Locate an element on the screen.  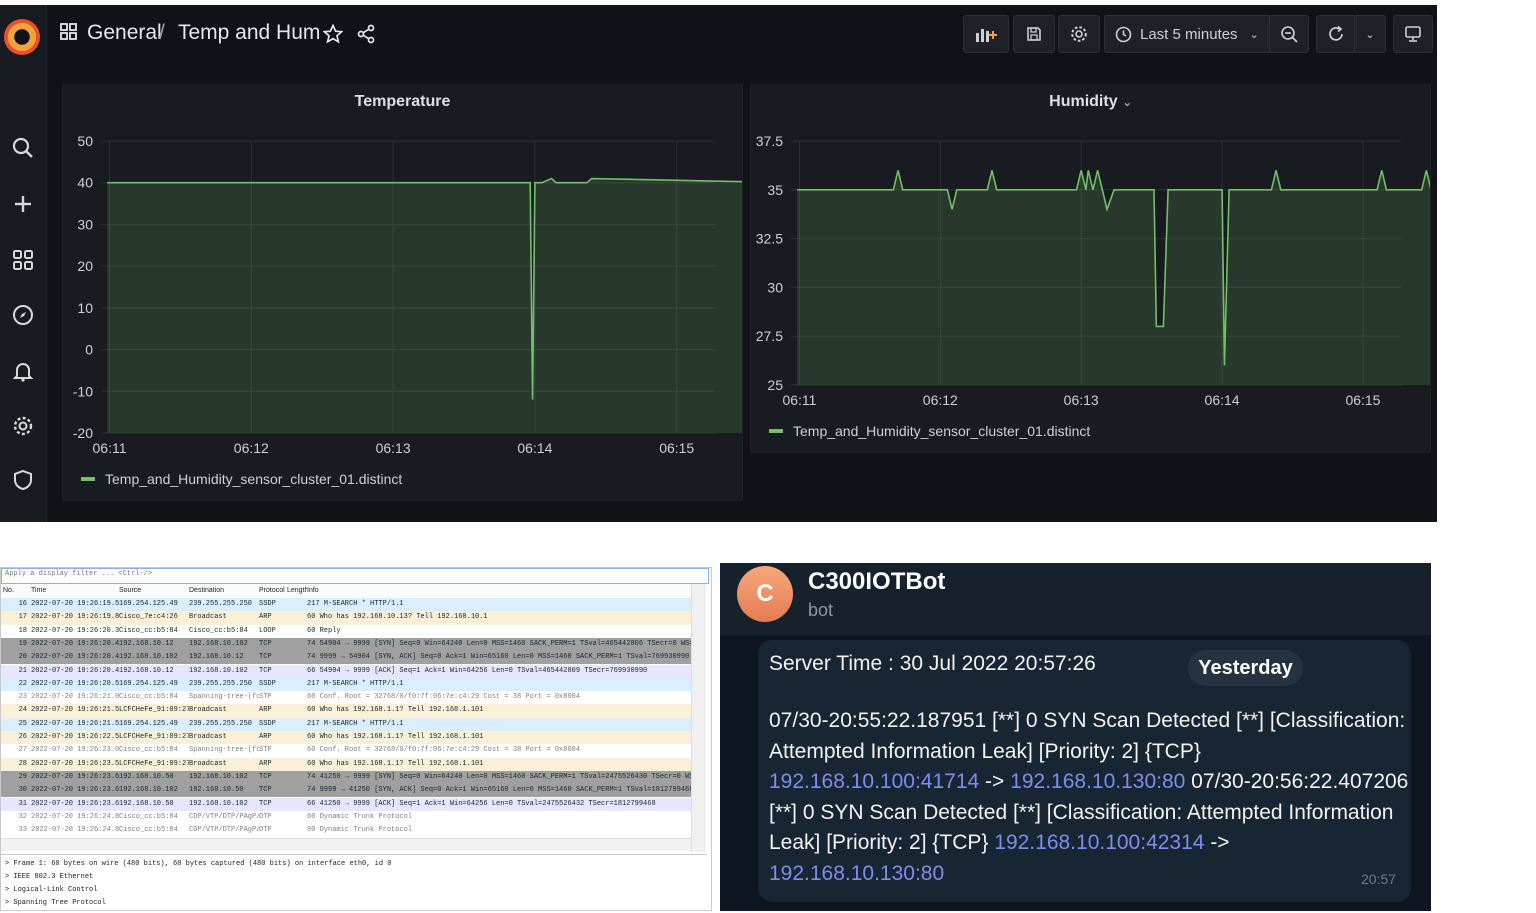
column-header: Info is located at coordinates (499, 591).